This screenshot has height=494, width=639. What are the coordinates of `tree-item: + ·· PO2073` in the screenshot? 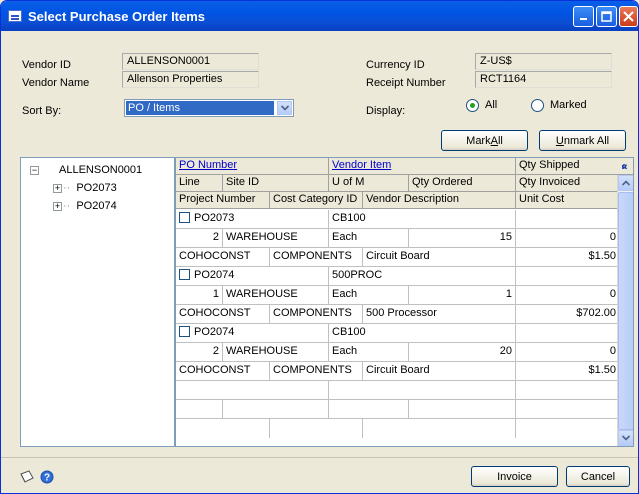 It's located at (85, 188).